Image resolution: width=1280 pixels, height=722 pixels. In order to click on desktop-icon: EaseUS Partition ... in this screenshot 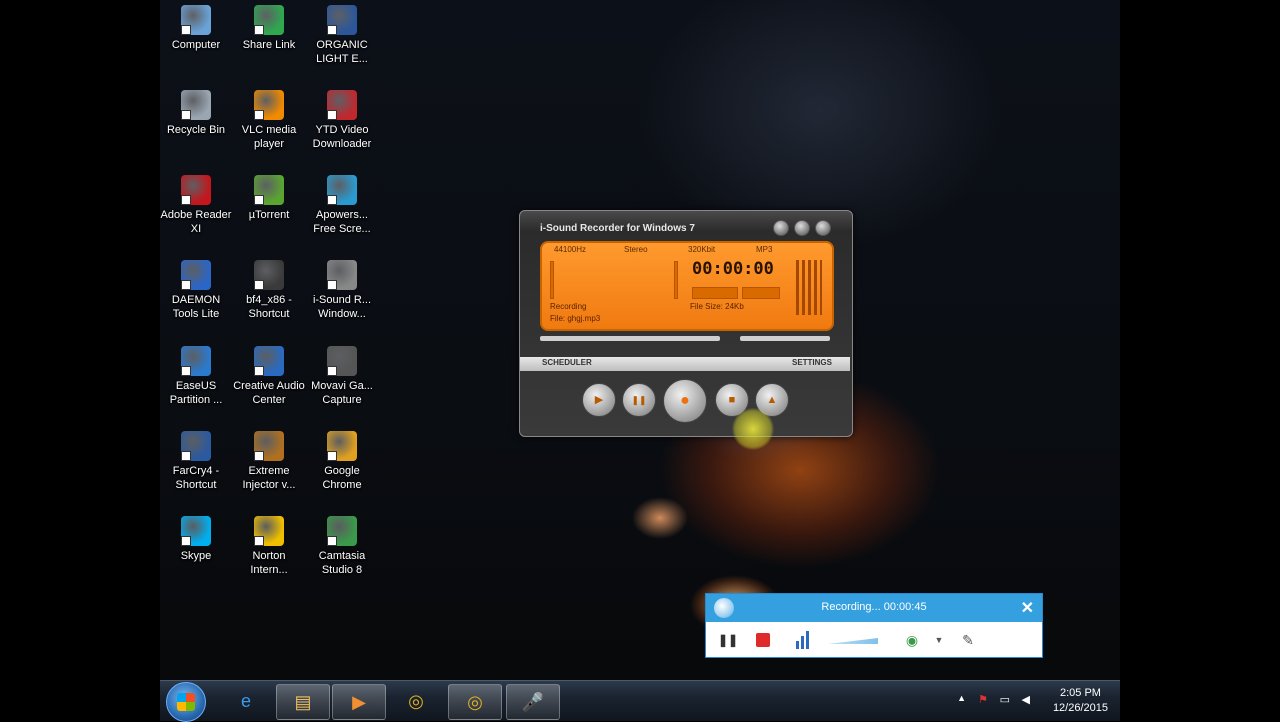, I will do `click(196, 376)`.